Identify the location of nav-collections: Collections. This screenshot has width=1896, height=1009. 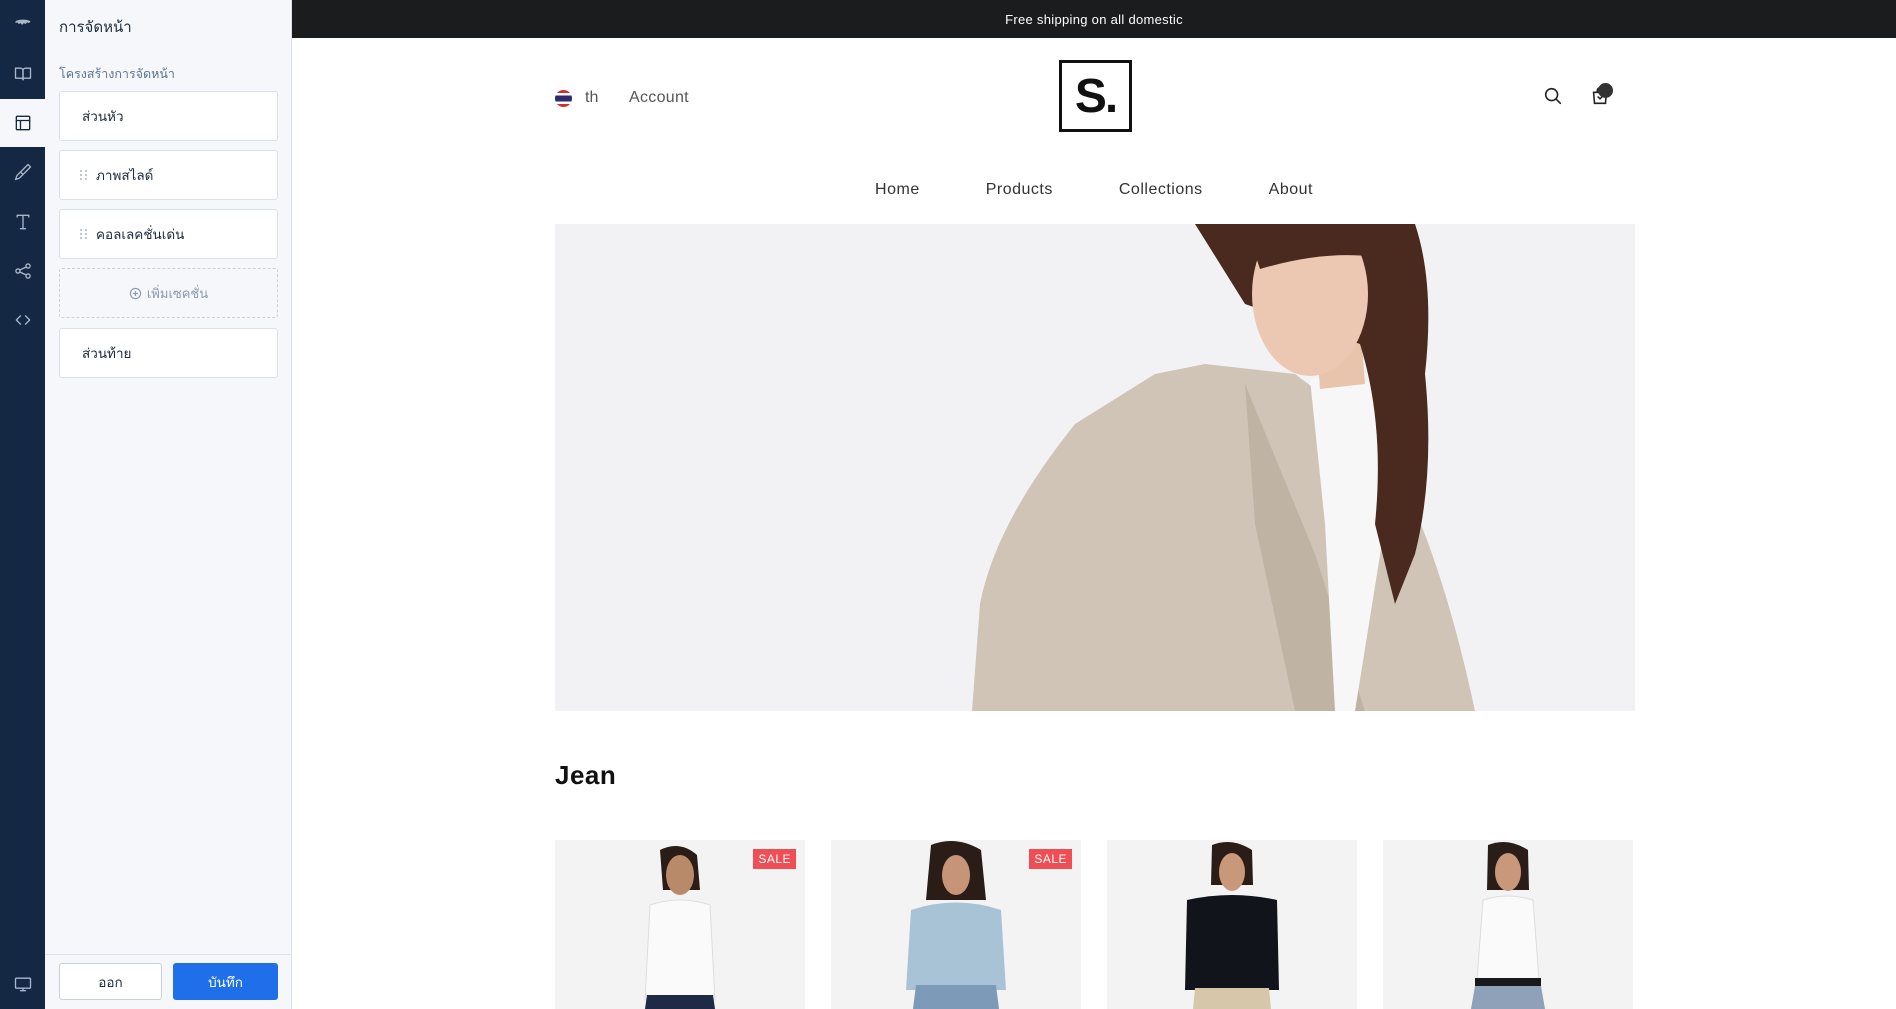
(1152, 190).